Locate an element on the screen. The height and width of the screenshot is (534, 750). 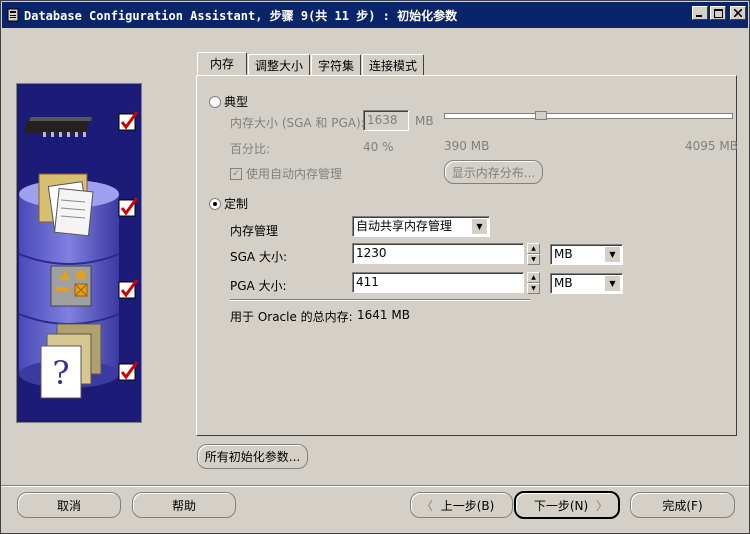
memory-size-unit: MB is located at coordinates (424, 121).